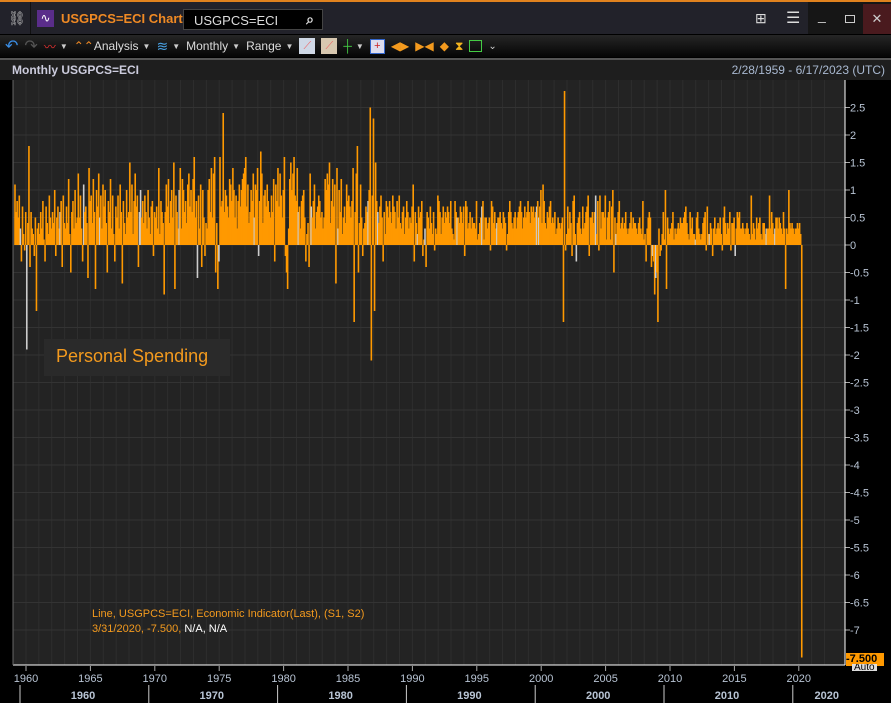 Image resolution: width=891 pixels, height=703 pixels. What do you see at coordinates (329, 46) in the screenshot?
I see `compare-chart-icon: ⟋` at bounding box center [329, 46].